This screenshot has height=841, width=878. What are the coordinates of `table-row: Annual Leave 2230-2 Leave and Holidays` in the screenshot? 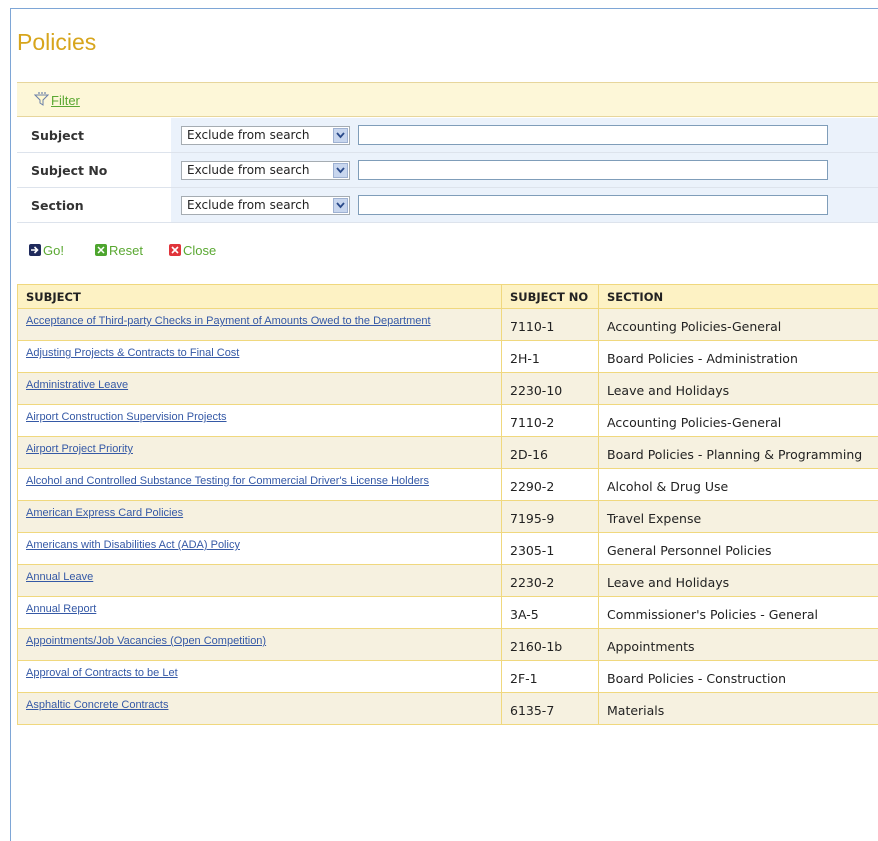 It's located at (447, 580).